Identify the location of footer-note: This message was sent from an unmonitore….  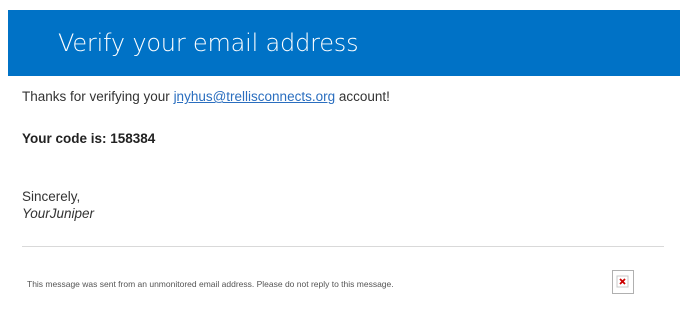
(210, 284).